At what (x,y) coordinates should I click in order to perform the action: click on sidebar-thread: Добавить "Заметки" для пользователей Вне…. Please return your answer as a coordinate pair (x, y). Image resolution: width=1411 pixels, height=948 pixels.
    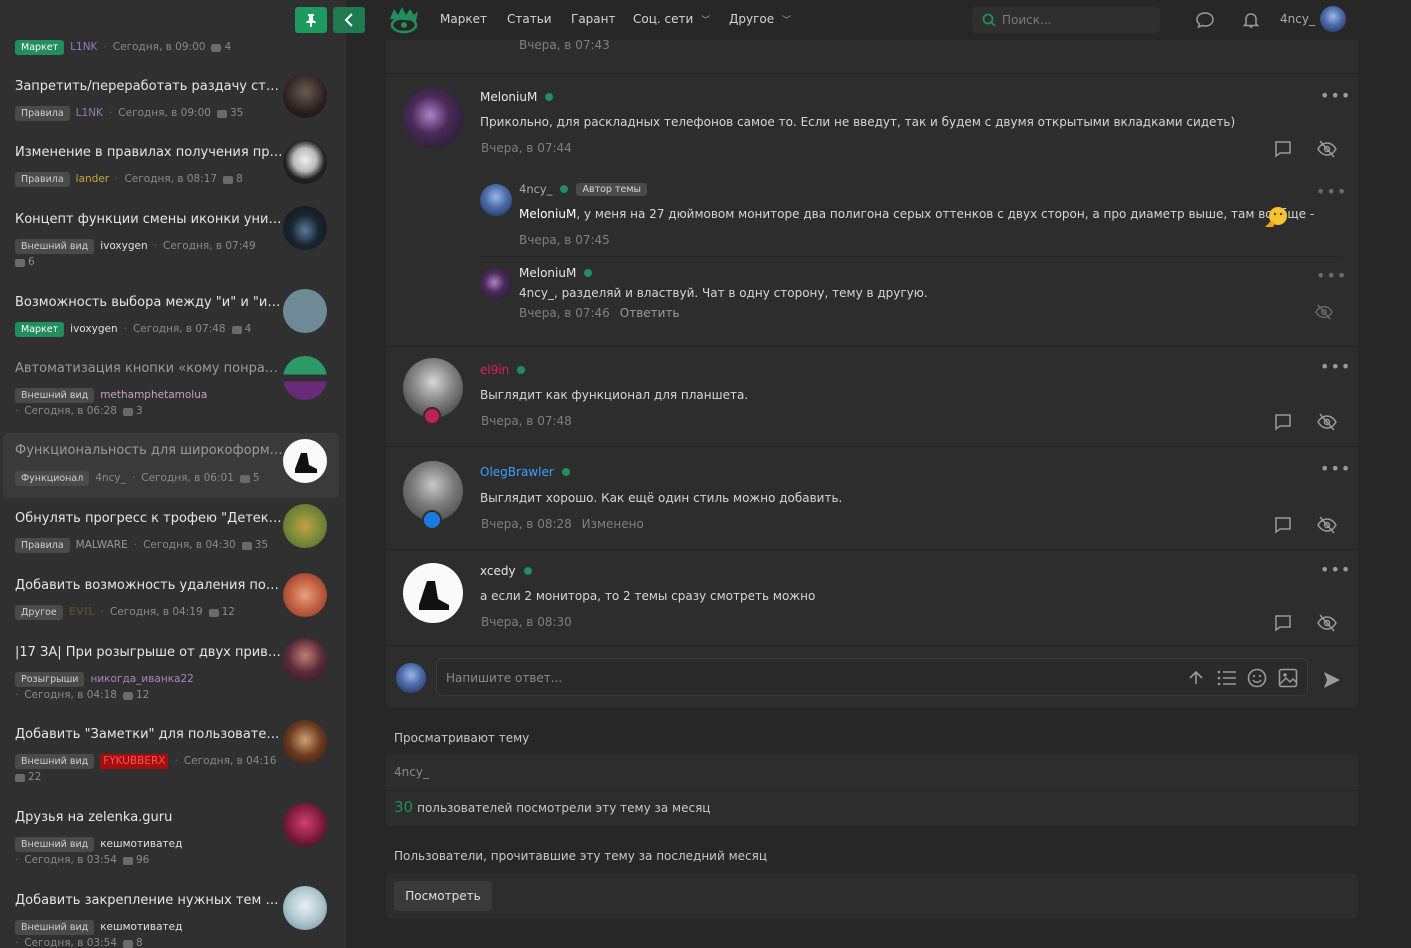
    Looking at the image, I should click on (171, 753).